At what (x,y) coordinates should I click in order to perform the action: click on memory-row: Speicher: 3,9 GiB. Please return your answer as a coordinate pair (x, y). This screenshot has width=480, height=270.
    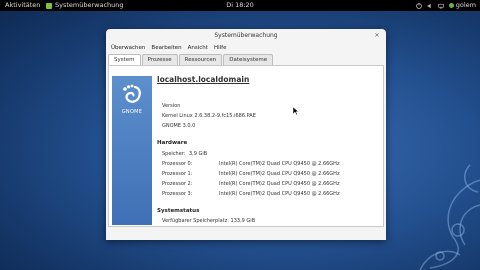
    Looking at the image, I should click on (184, 154).